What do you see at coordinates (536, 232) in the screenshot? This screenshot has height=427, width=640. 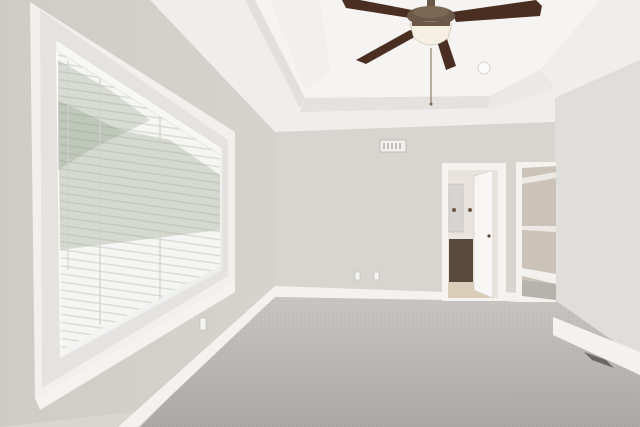 I see `closet-doorway` at bounding box center [536, 232].